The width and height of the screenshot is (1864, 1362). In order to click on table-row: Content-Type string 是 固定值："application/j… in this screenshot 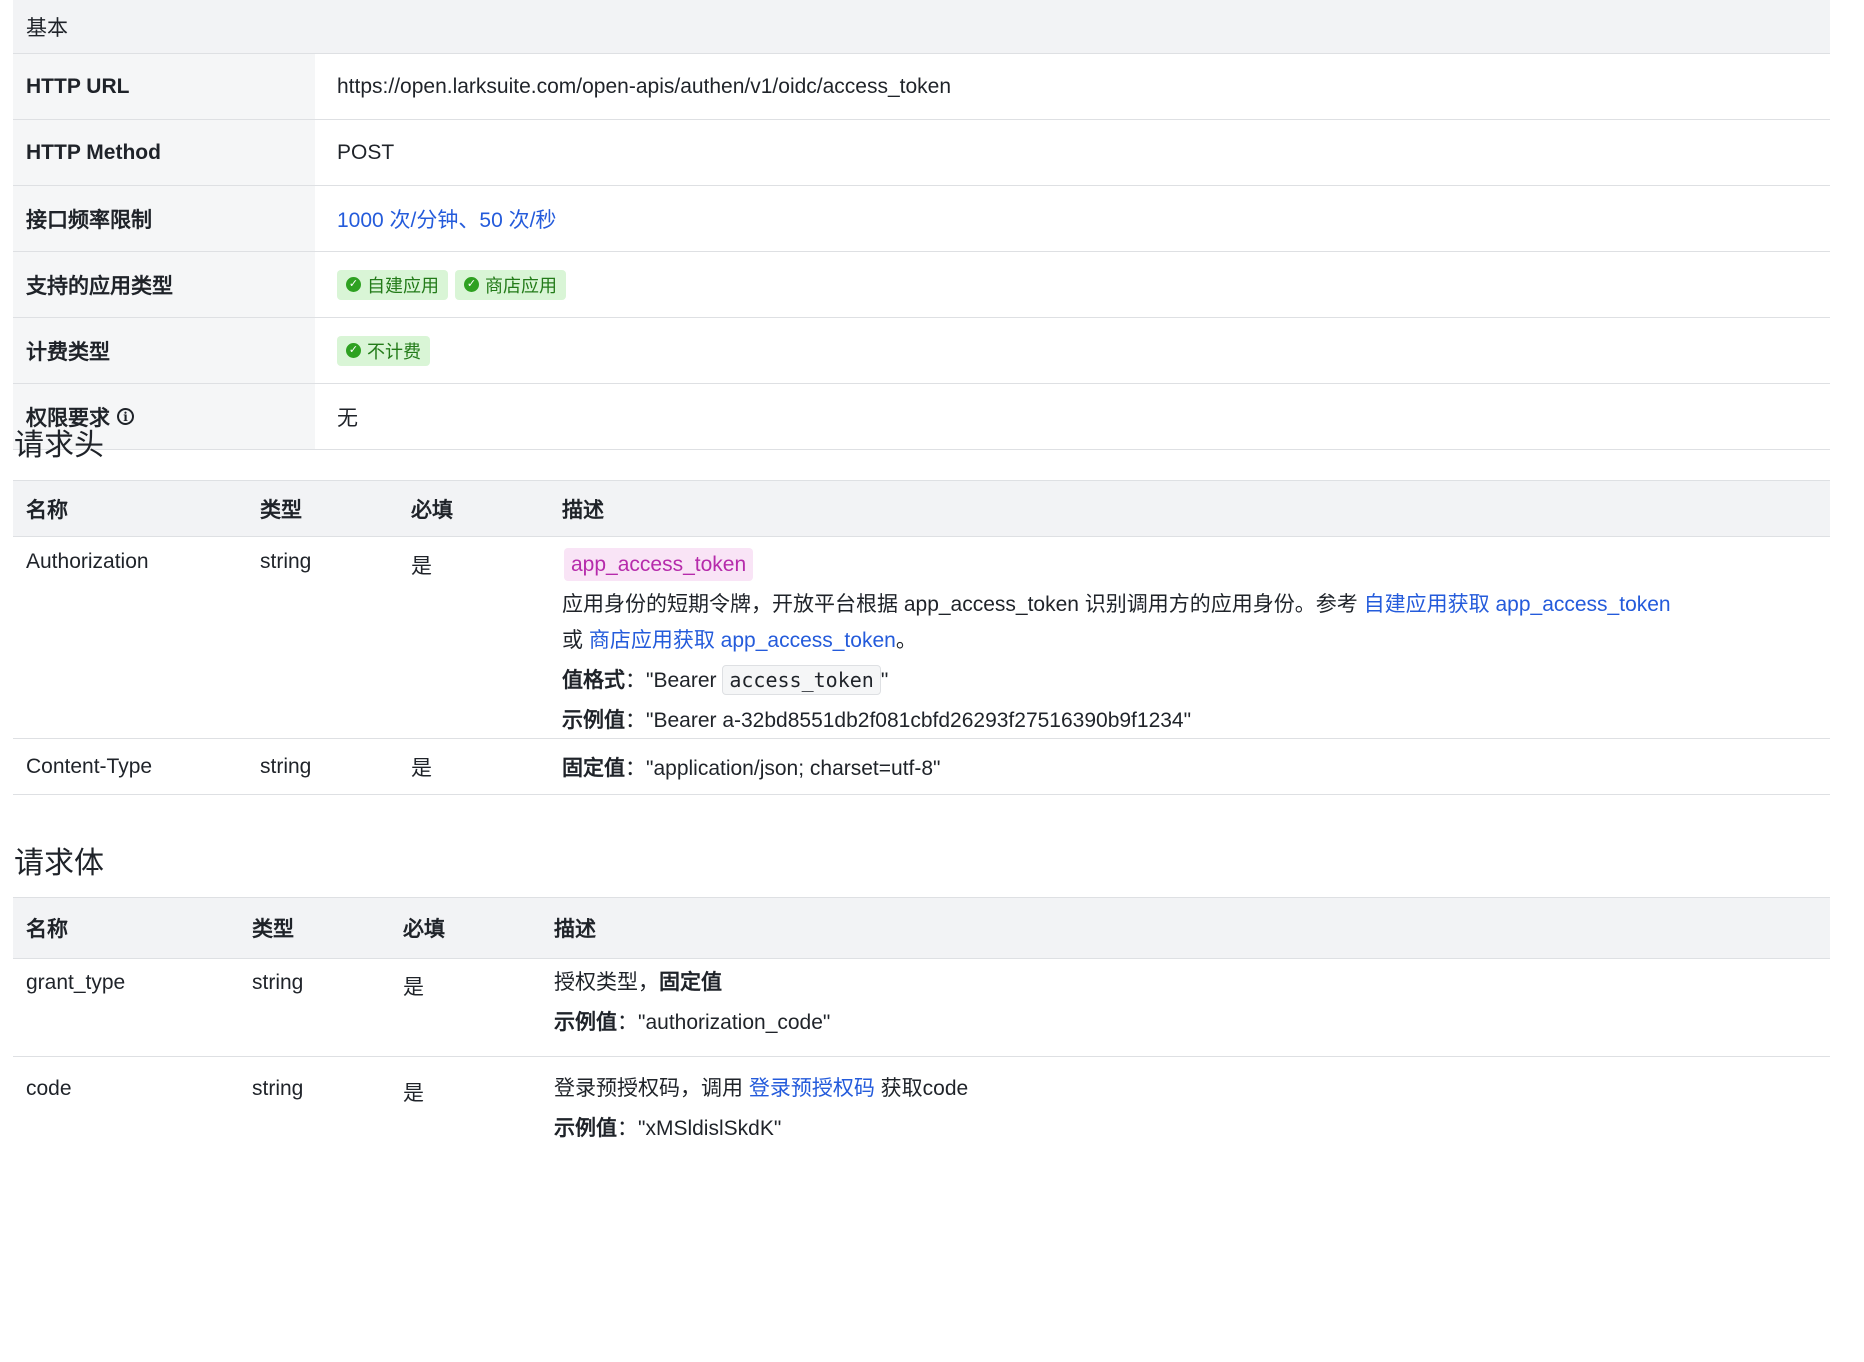, I will do `click(921, 767)`.